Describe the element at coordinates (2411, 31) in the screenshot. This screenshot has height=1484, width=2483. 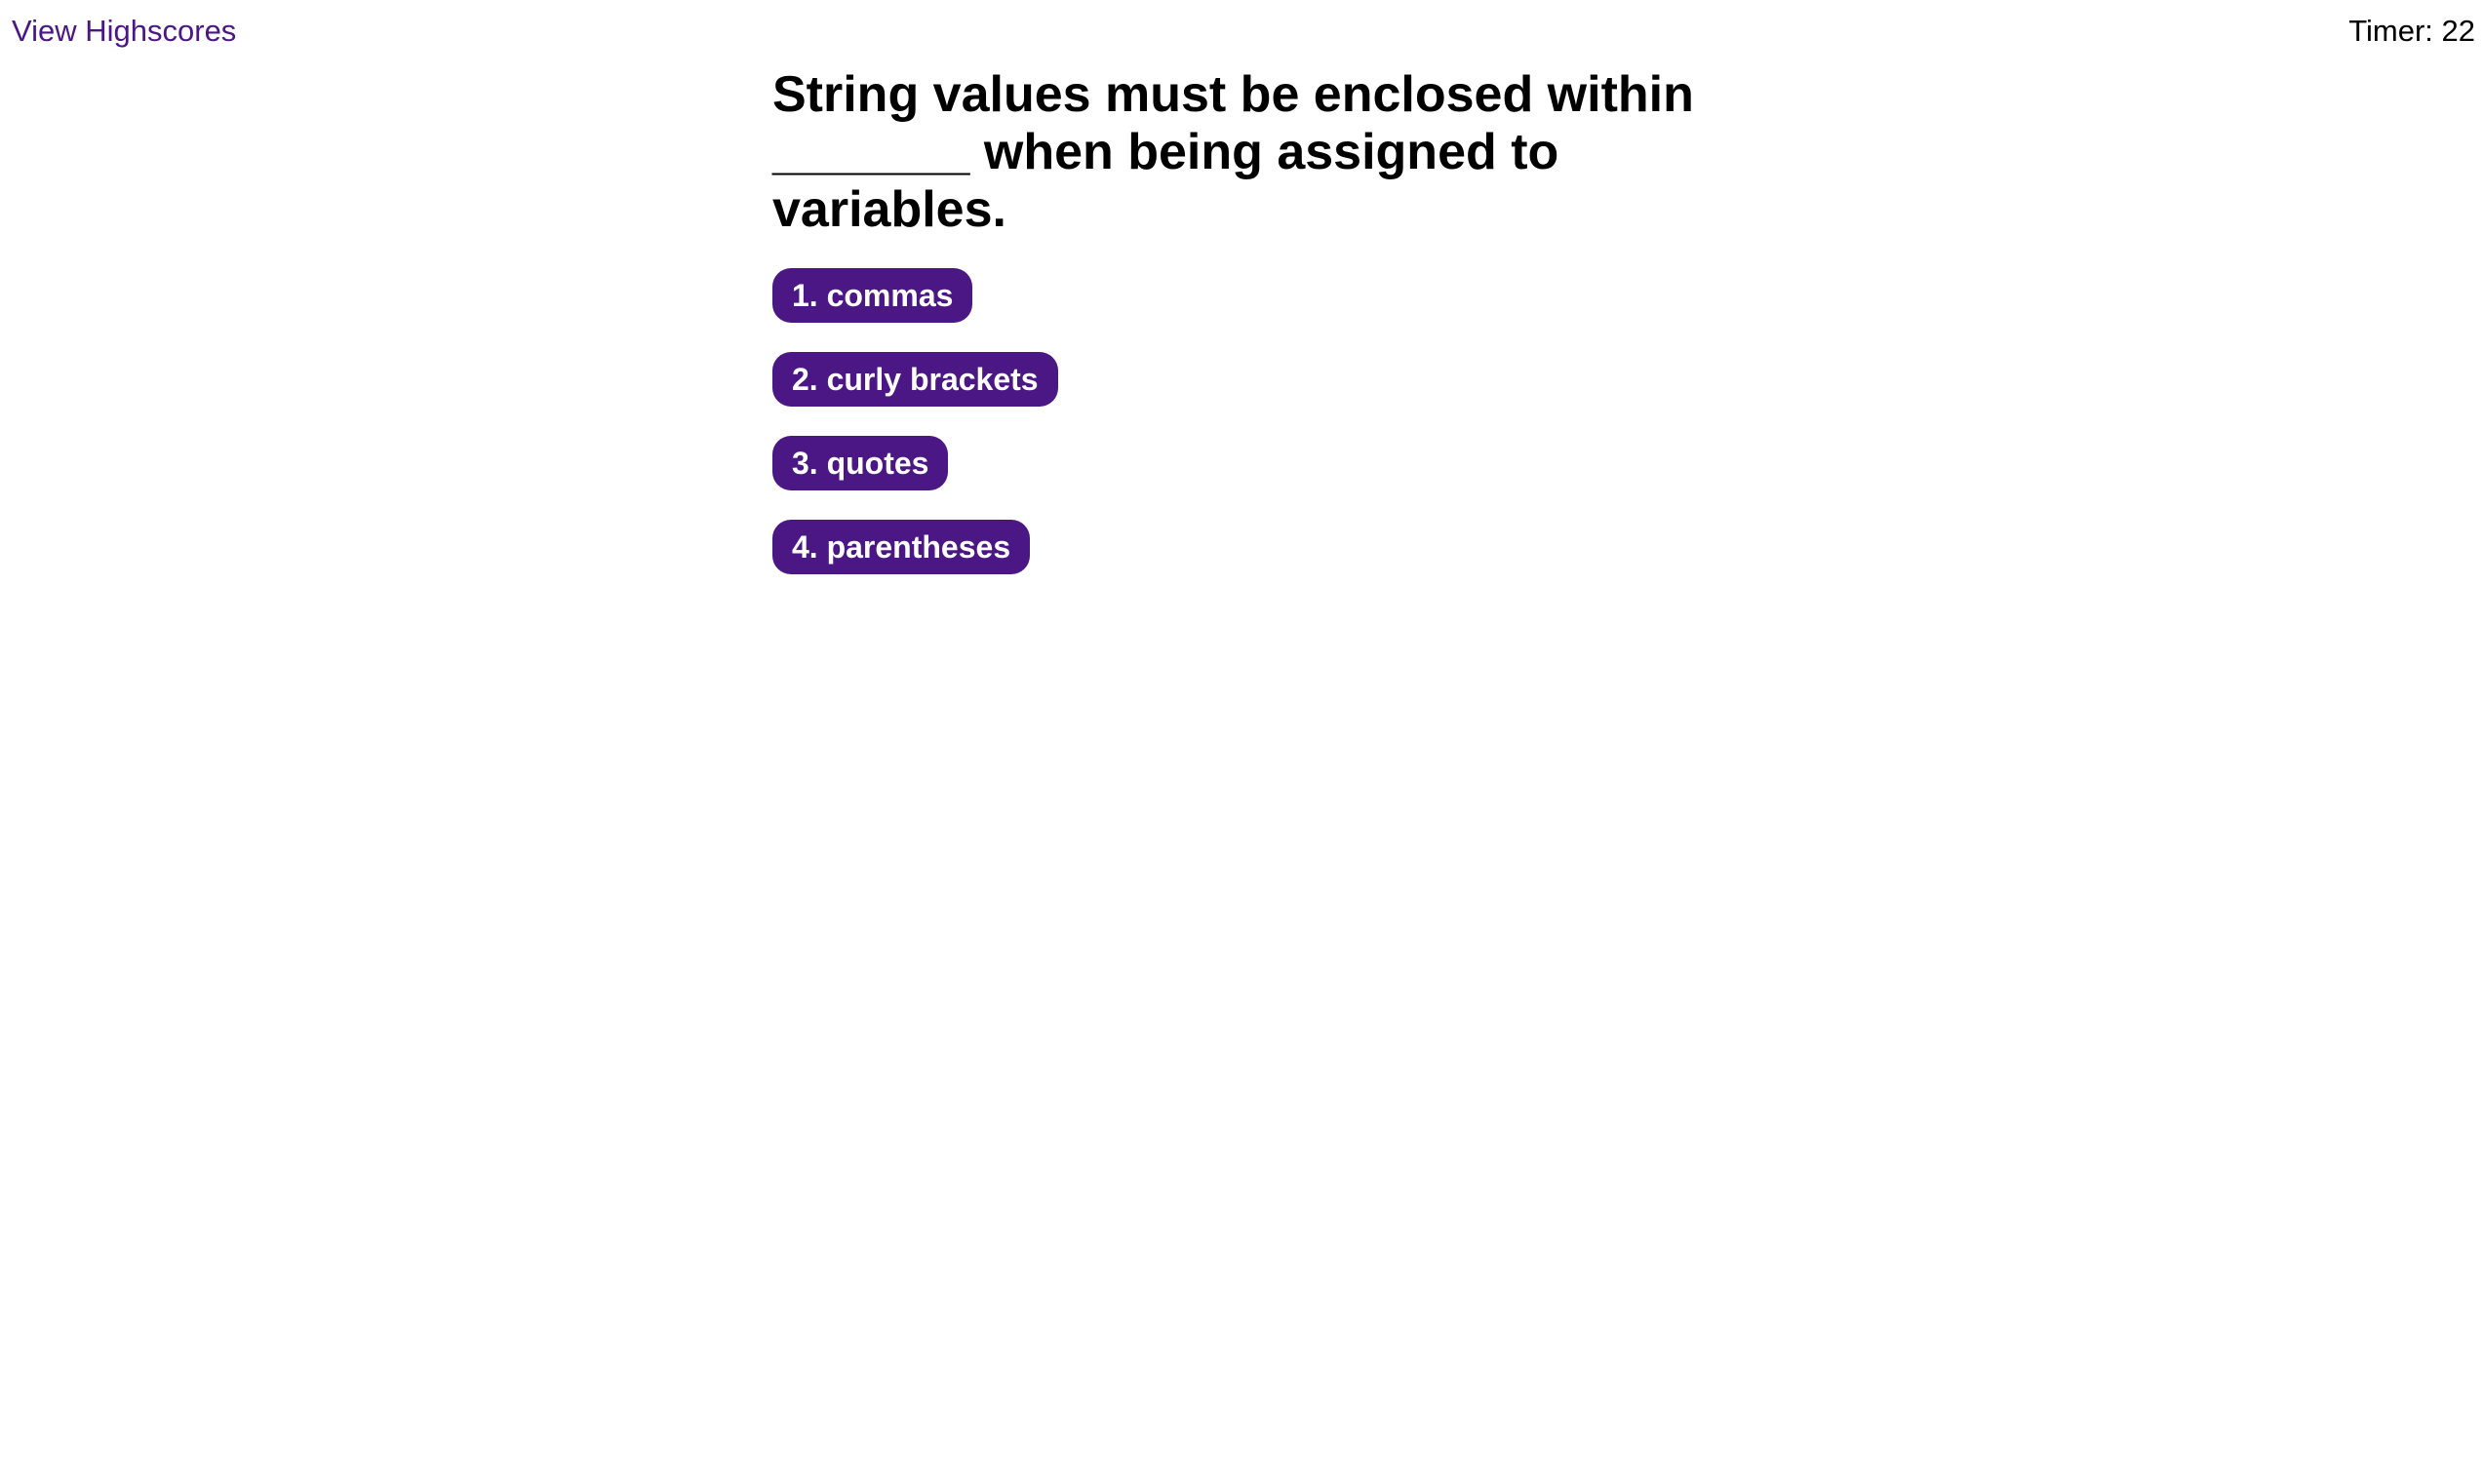
I see `timer-display: Timer: 22` at that location.